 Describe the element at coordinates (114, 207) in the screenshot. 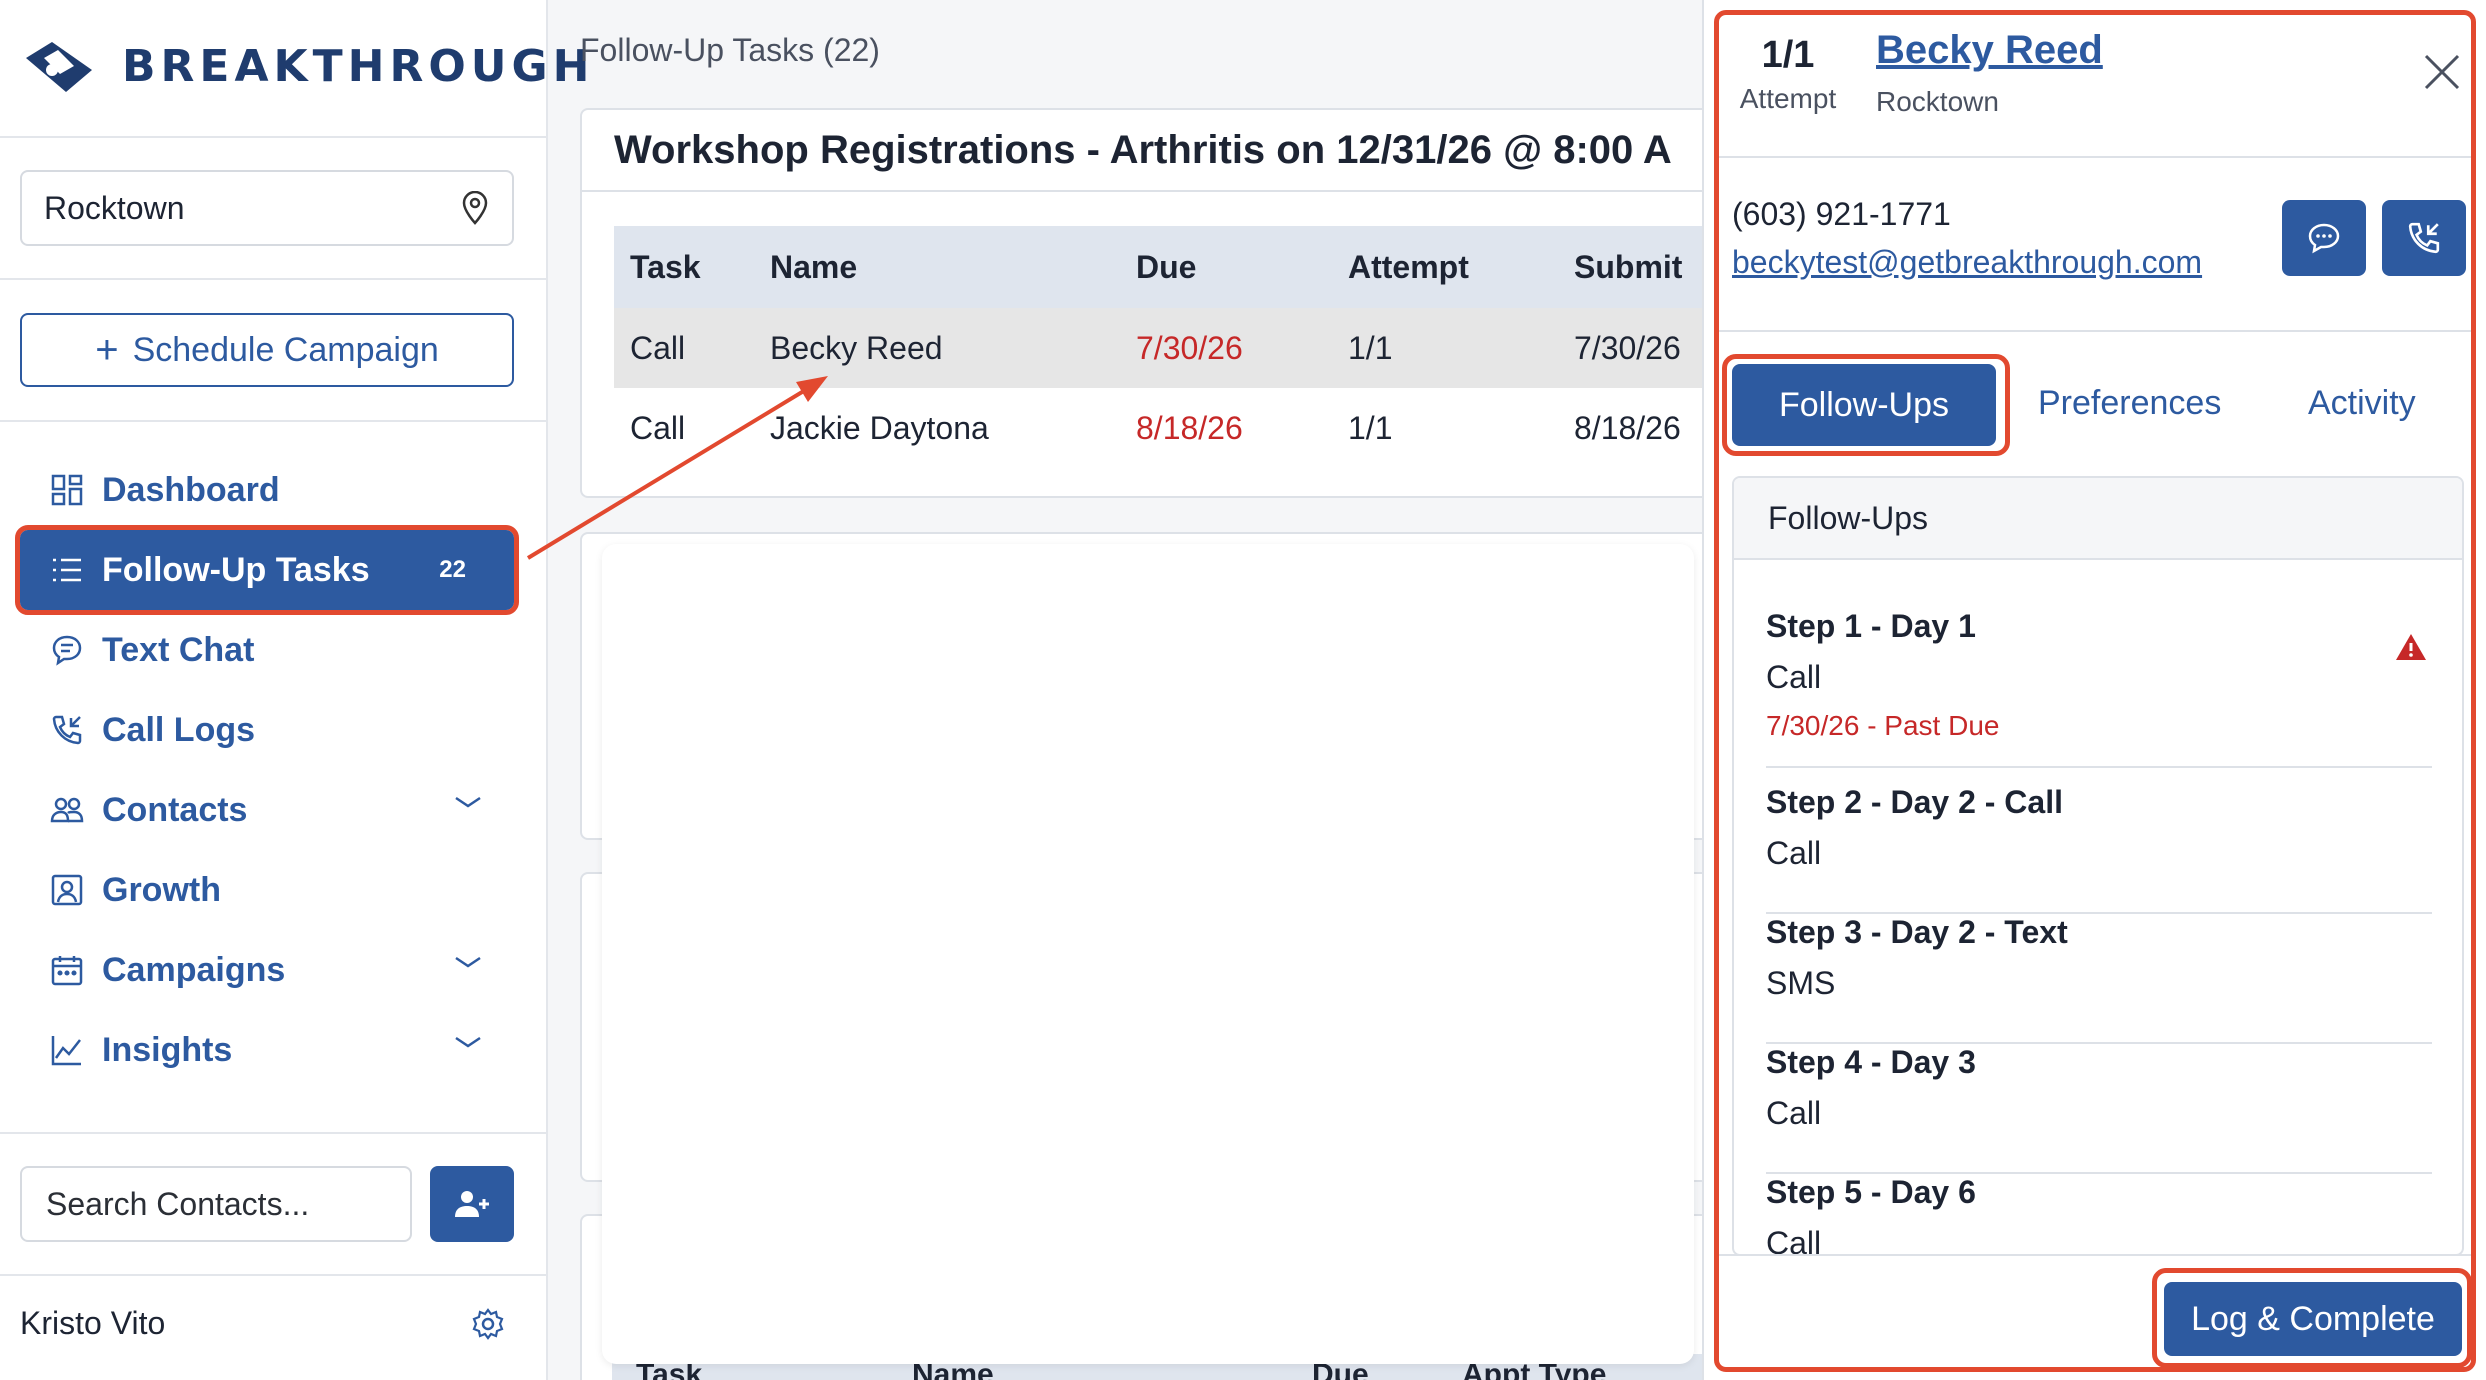

I see `location-value: Rocktown` at that location.